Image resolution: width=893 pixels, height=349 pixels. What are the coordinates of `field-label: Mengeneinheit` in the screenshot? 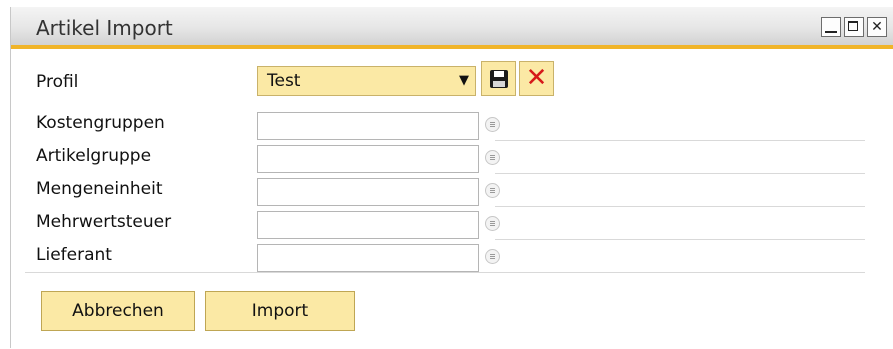 It's located at (99, 189).